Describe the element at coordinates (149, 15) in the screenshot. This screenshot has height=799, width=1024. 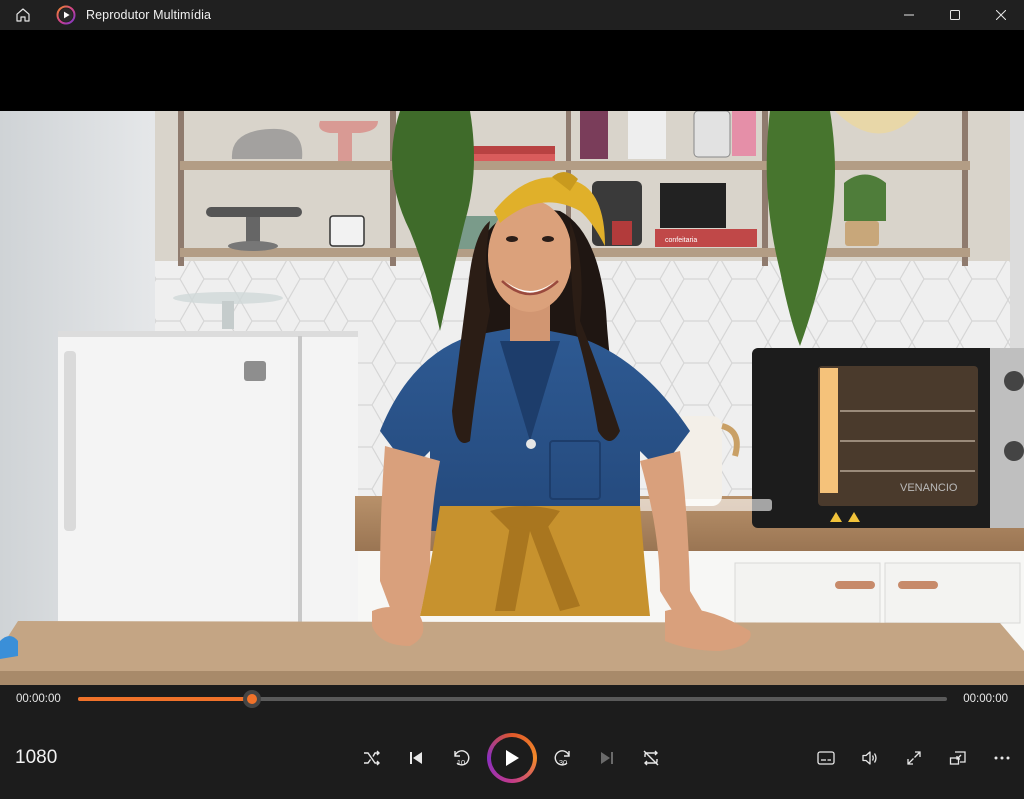
I see `window-title: Reprodutor Multimídia` at that location.